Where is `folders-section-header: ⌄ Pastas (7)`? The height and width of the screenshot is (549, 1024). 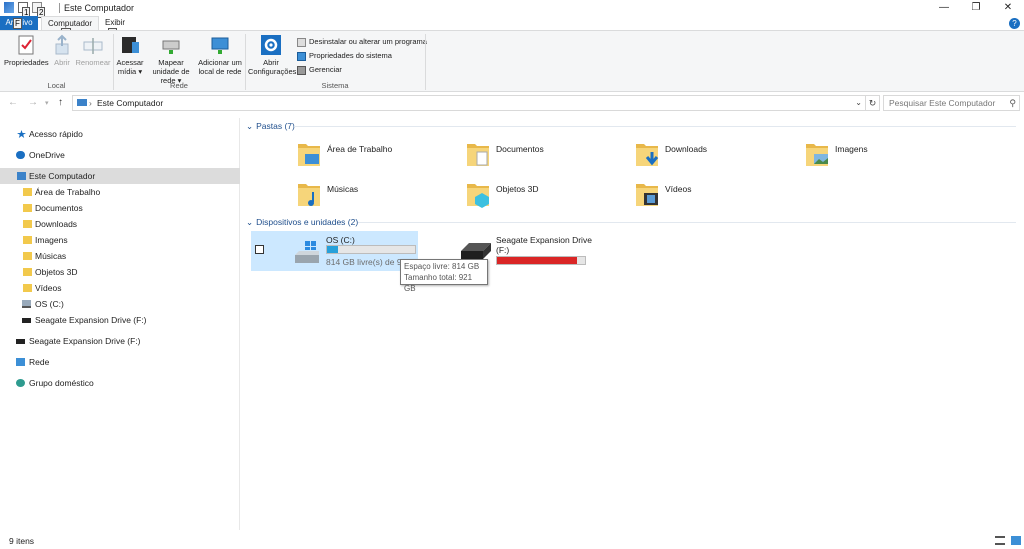 folders-section-header: ⌄ Pastas (7) is located at coordinates (631, 126).